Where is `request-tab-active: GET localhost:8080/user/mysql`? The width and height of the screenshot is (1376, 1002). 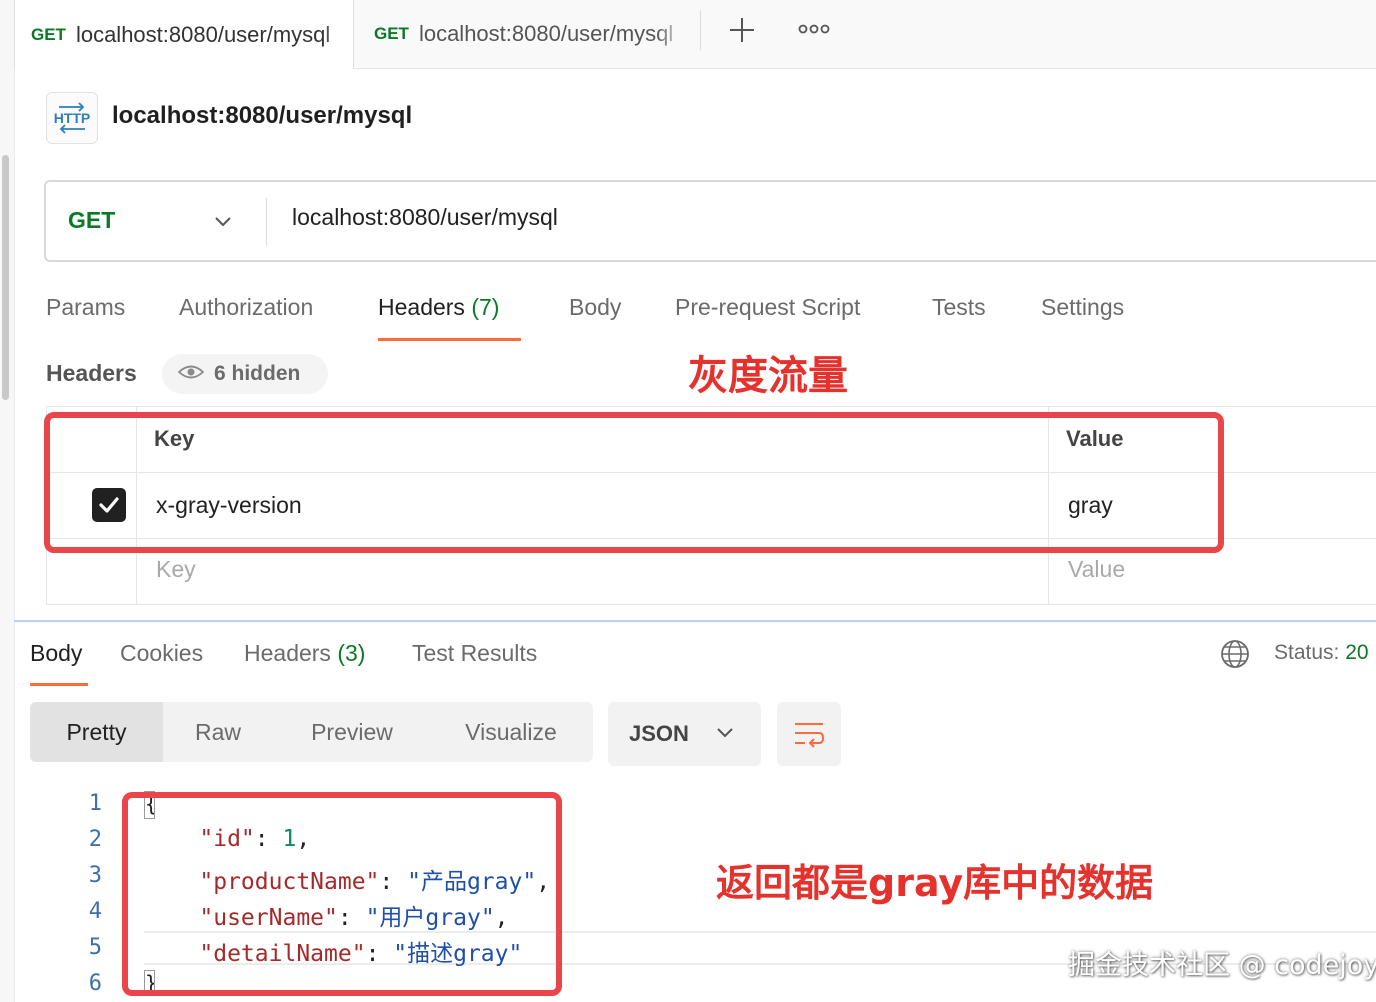 request-tab-active: GET localhost:8080/user/mysql is located at coordinates (184, 34).